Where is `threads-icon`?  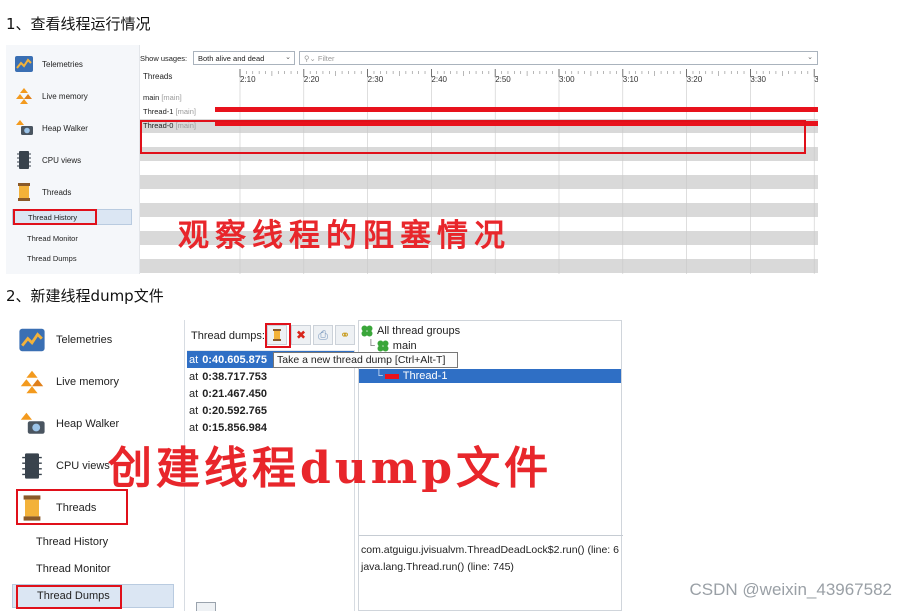
threads-icon is located at coordinates (24, 192).